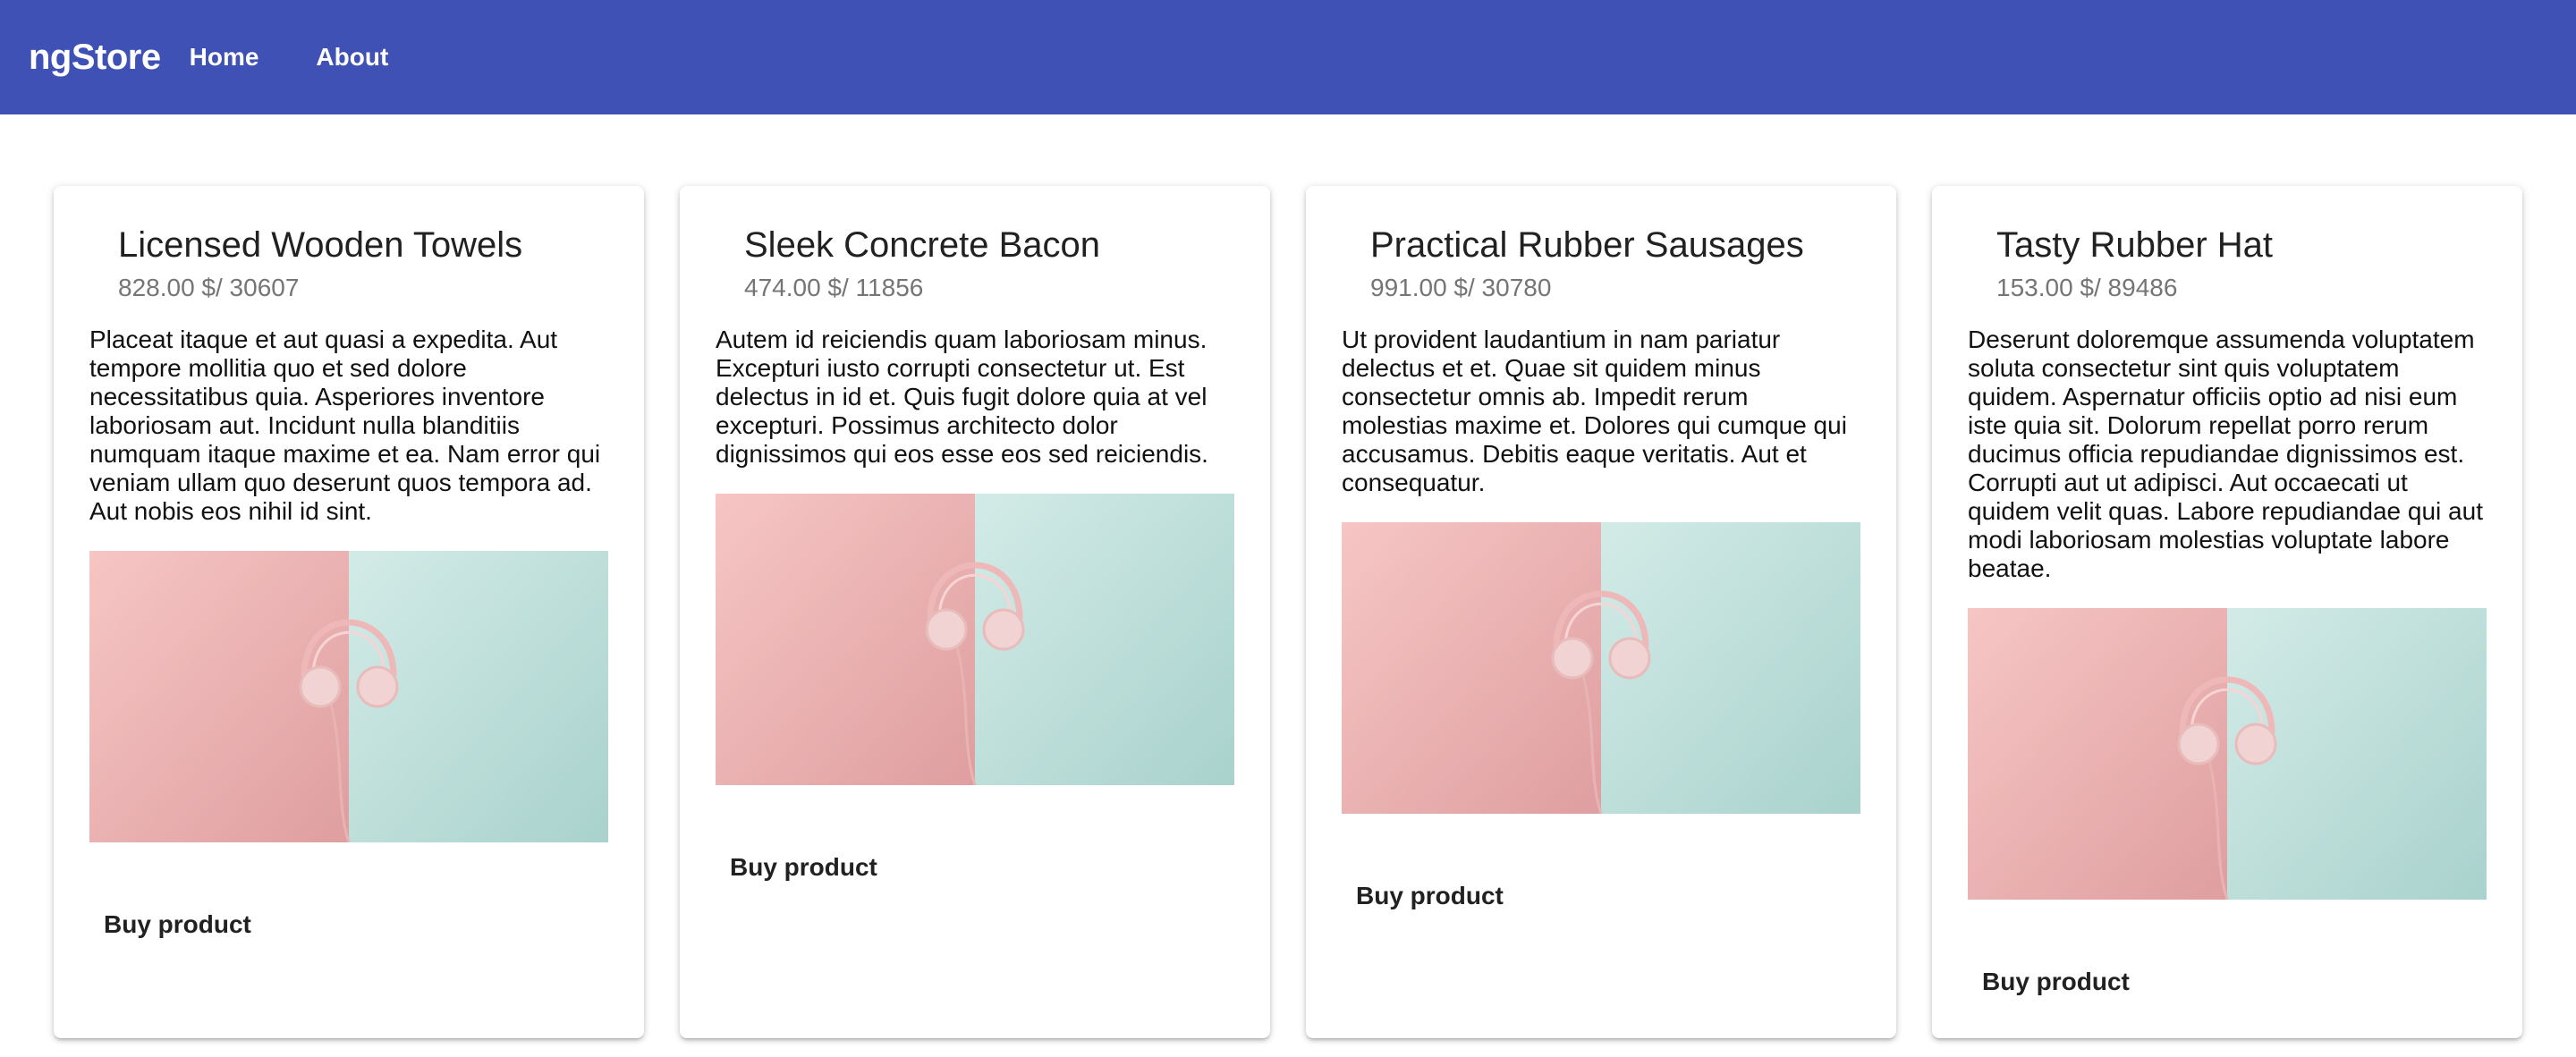 The width and height of the screenshot is (2576, 1057). Describe the element at coordinates (352, 57) in the screenshot. I see `nav-about-link: About` at that location.